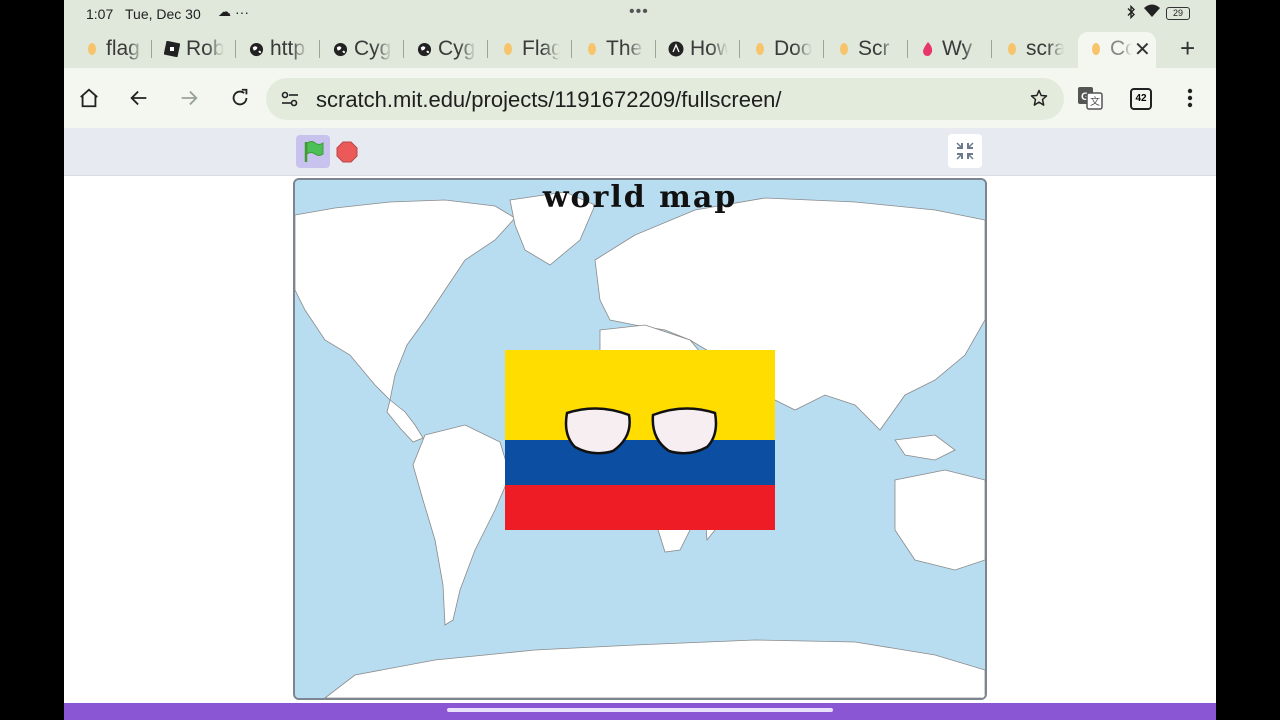 The width and height of the screenshot is (1280, 720). I want to click on svg-text: 文, so click(1095, 101).